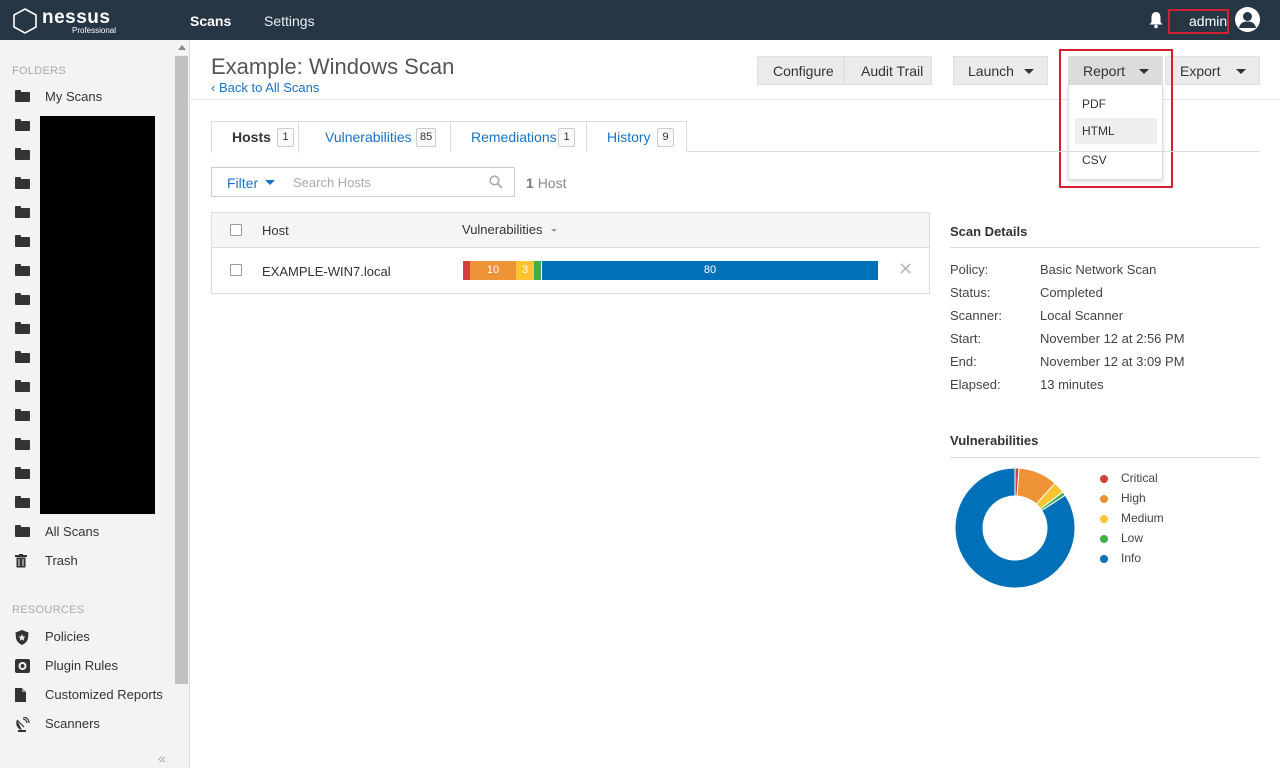 This screenshot has width=1280, height=768. I want to click on search-hosts-field, so click(399, 182).